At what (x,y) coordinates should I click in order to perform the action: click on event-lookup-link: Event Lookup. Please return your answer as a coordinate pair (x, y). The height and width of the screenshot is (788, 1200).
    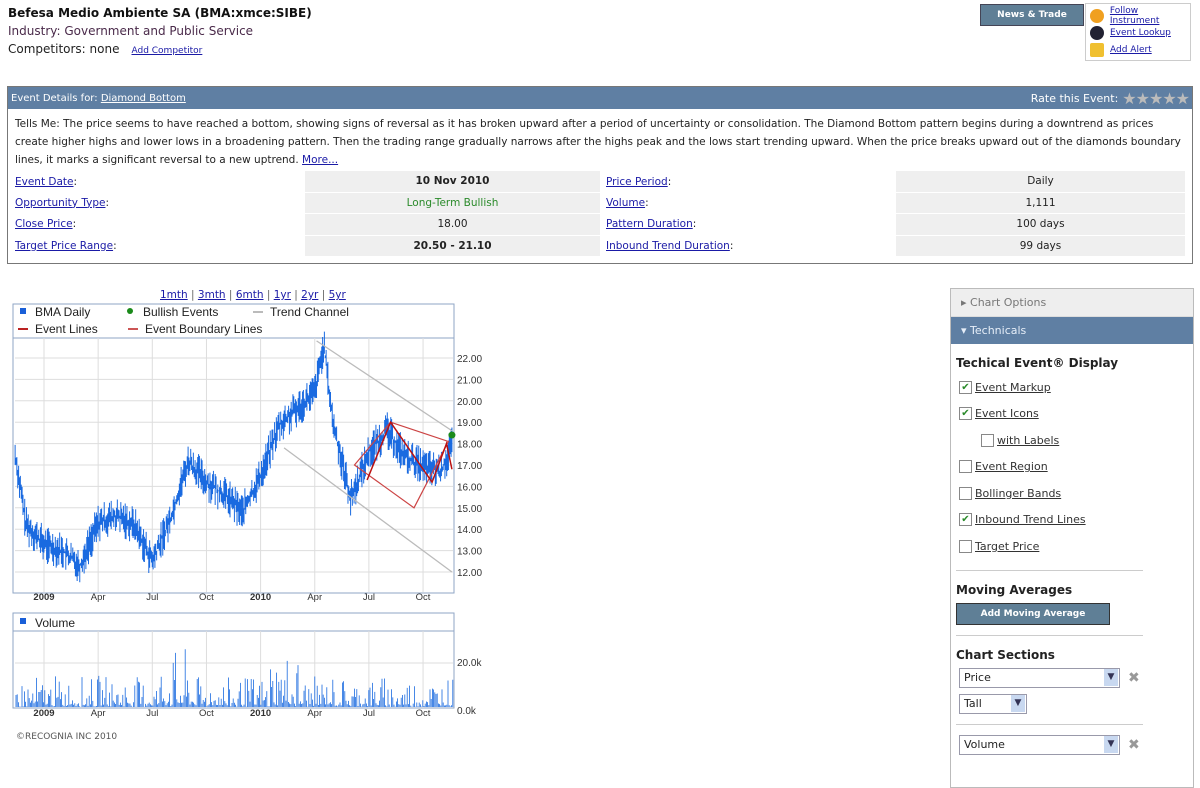
    Looking at the image, I should click on (1140, 33).